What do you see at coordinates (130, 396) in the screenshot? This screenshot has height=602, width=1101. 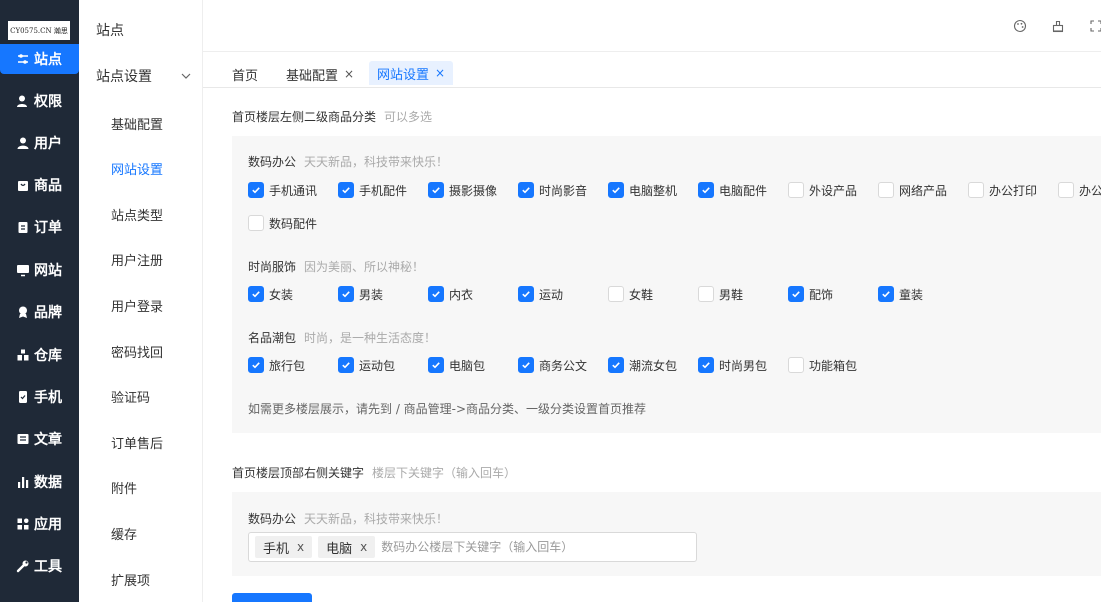 I see `submenu-item-6: 验证码` at bounding box center [130, 396].